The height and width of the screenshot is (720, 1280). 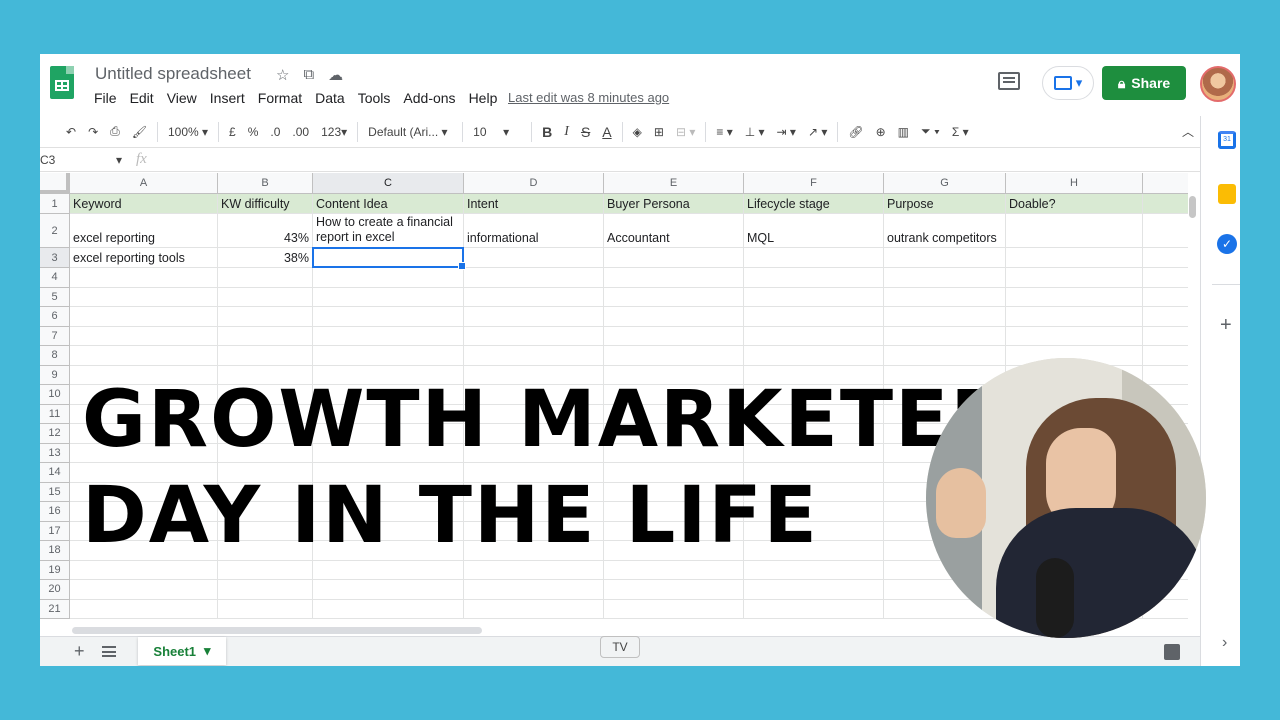 What do you see at coordinates (188, 132) in the screenshot?
I see `zoom-select: 100% ▾` at bounding box center [188, 132].